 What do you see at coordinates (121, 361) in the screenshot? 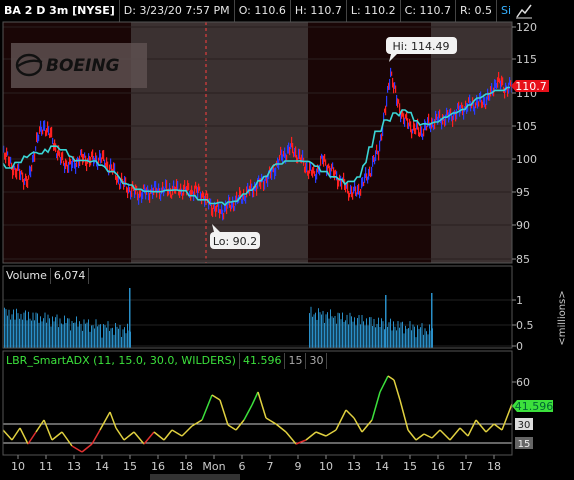
I see `adx-title: LBR_SmartADX (11, 15.0, 30.0, WILDERS)` at bounding box center [121, 361].